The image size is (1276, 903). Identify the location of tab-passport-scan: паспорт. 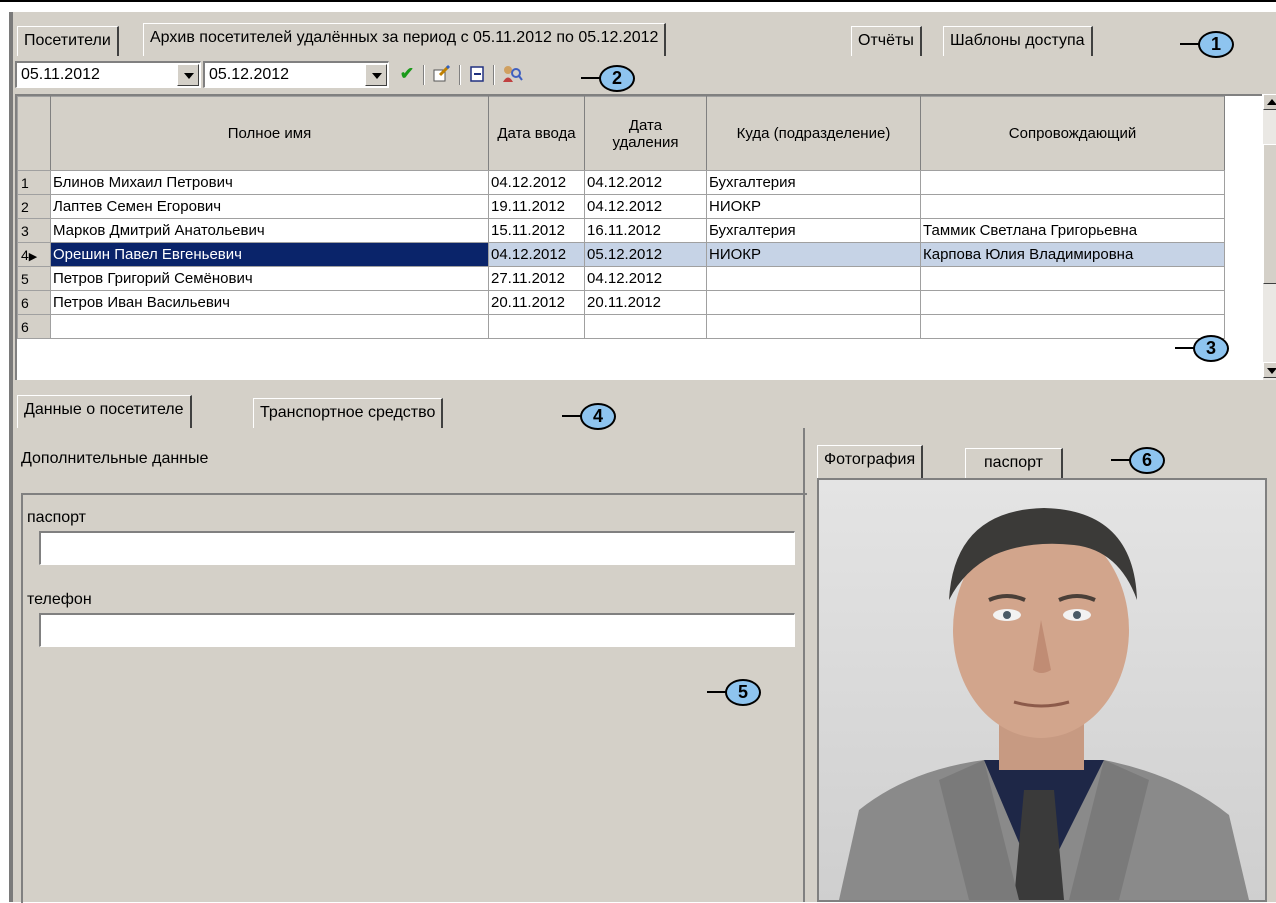
(1014, 463).